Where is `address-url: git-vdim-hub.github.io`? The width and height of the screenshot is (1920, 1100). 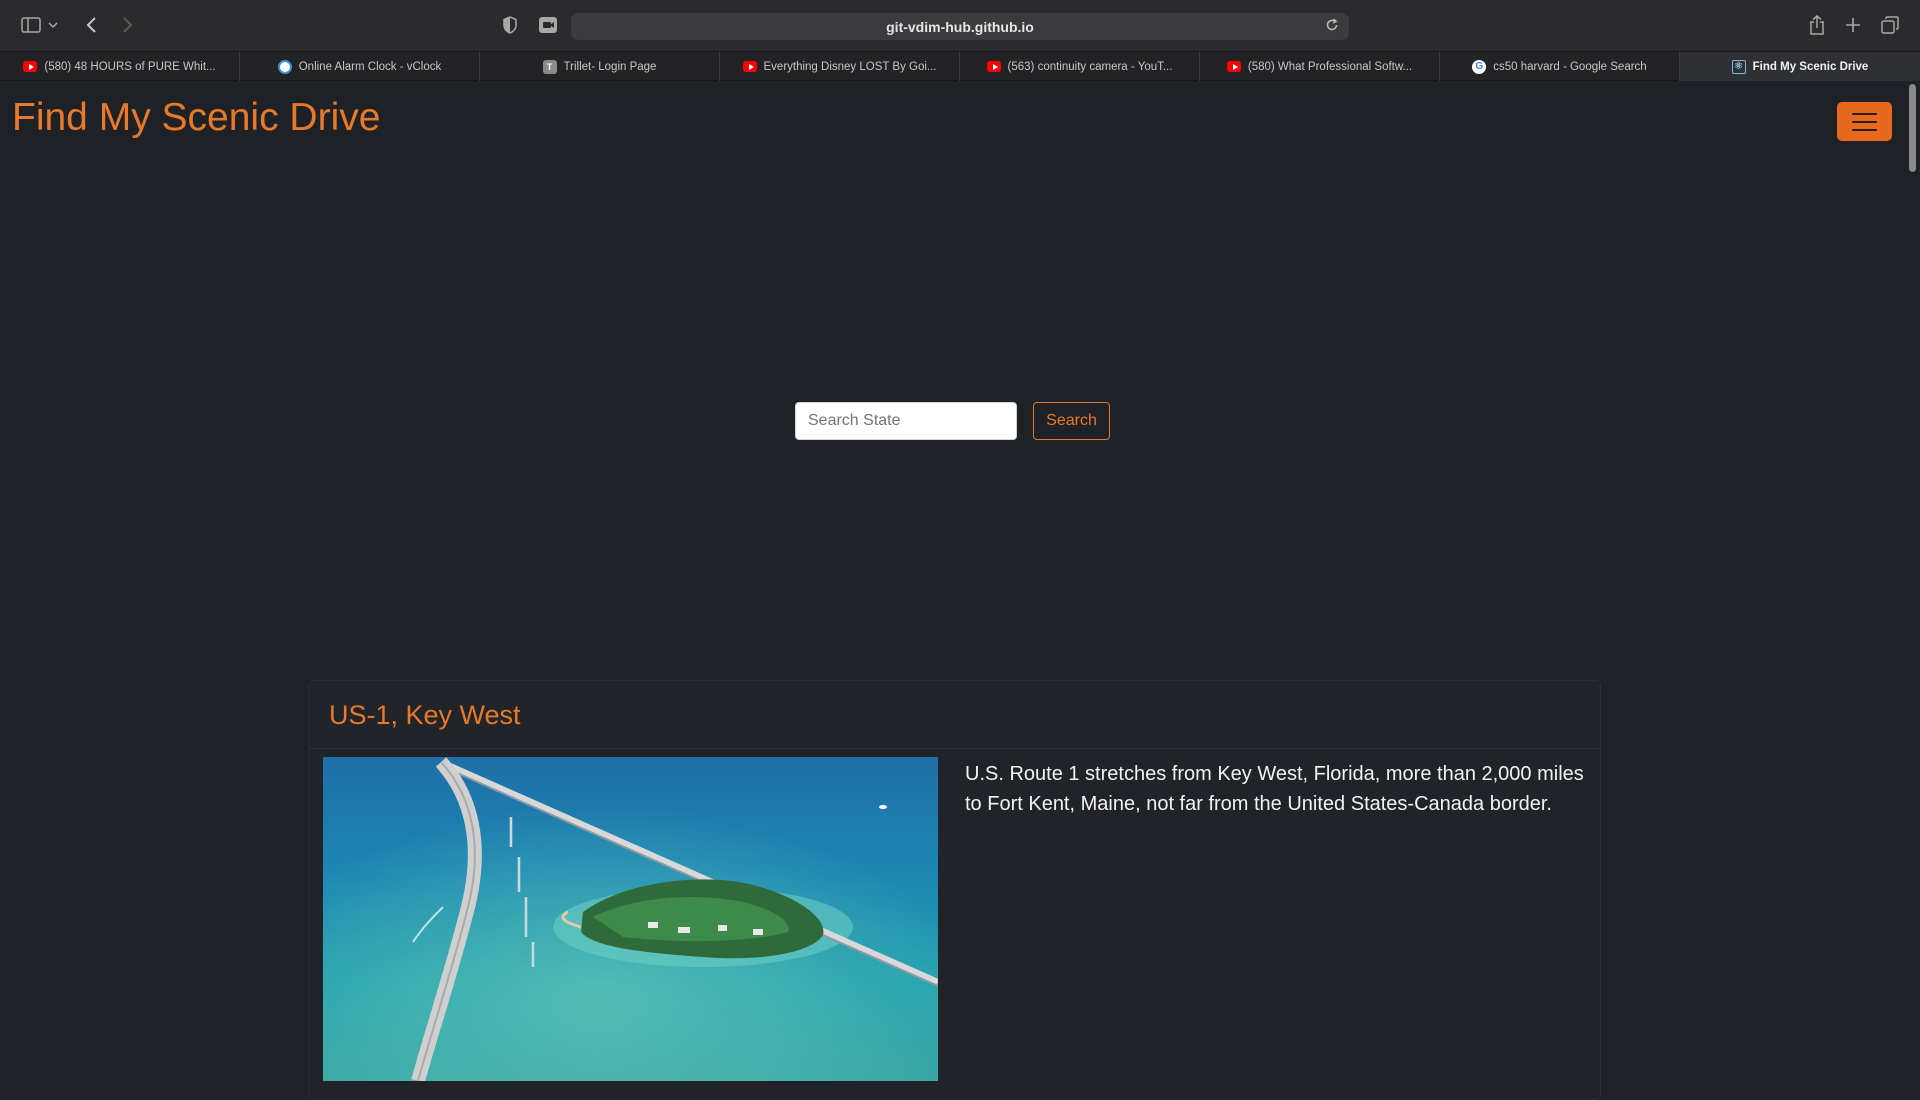 address-url: git-vdim-hub.github.io is located at coordinates (960, 26).